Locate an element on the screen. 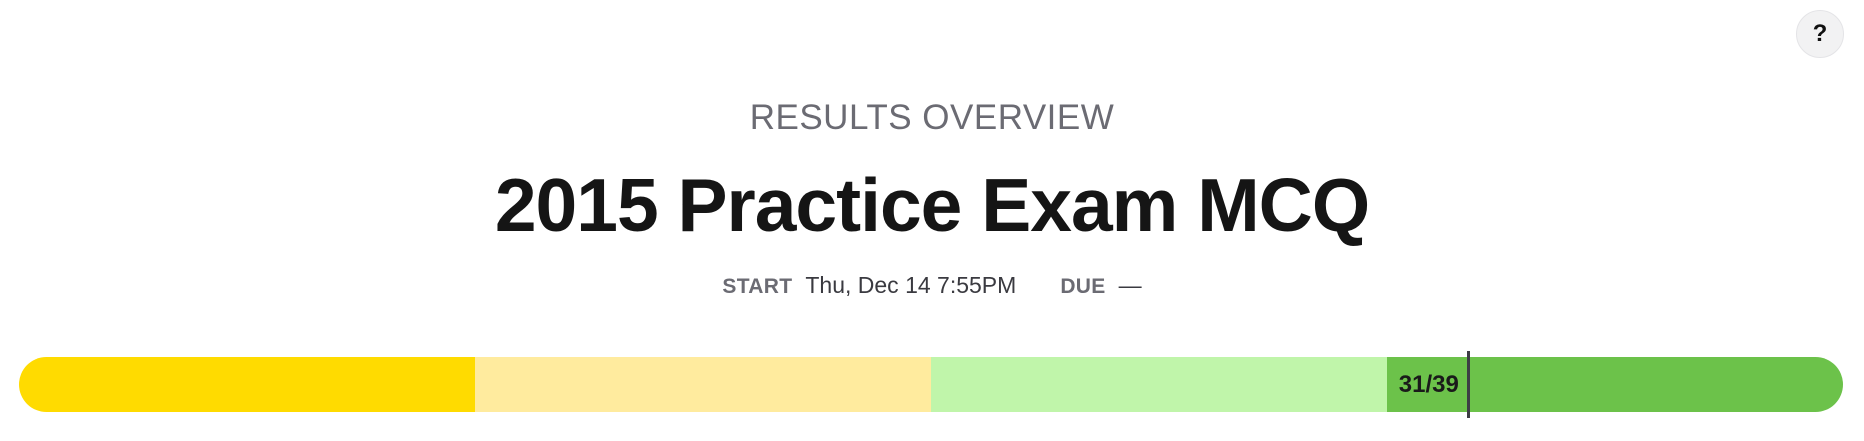 The height and width of the screenshot is (441, 1864). dates-row: START Thu, Dec 14 7:55PM DUE — is located at coordinates (932, 285).